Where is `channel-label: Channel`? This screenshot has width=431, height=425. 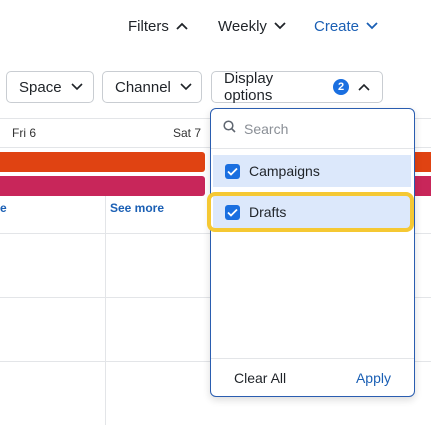 channel-label: Channel is located at coordinates (143, 87).